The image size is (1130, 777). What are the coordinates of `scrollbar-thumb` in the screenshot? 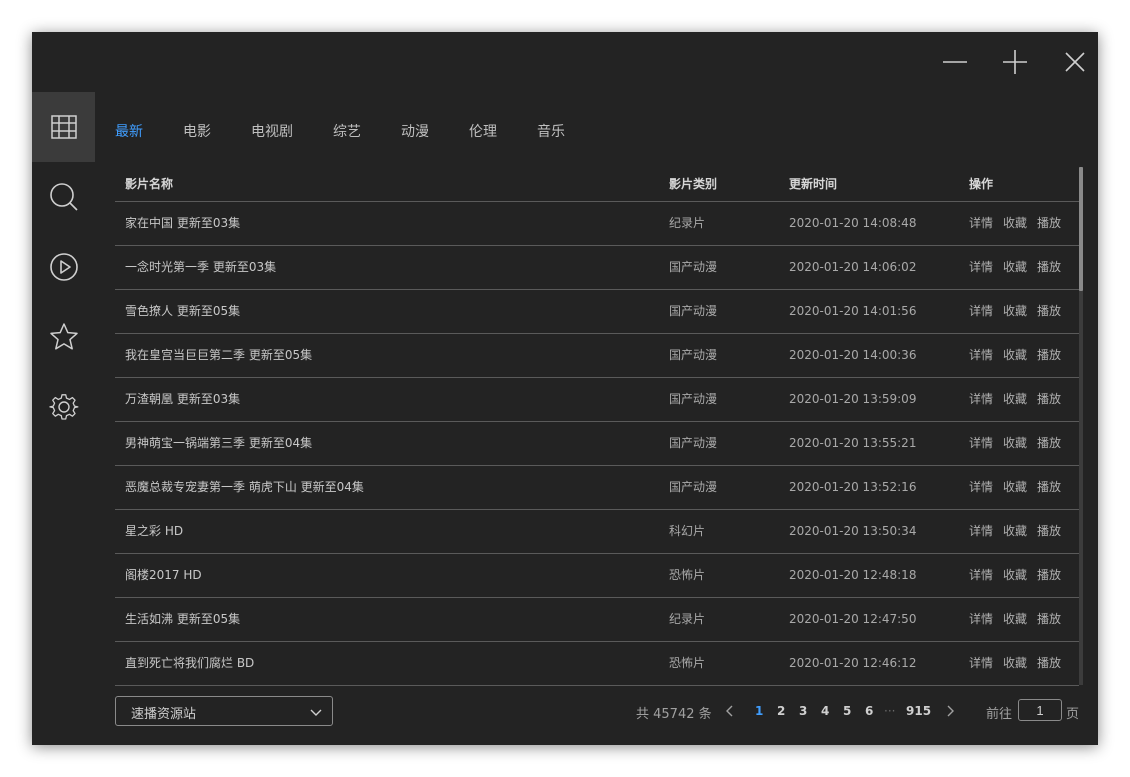 It's located at (1081, 229).